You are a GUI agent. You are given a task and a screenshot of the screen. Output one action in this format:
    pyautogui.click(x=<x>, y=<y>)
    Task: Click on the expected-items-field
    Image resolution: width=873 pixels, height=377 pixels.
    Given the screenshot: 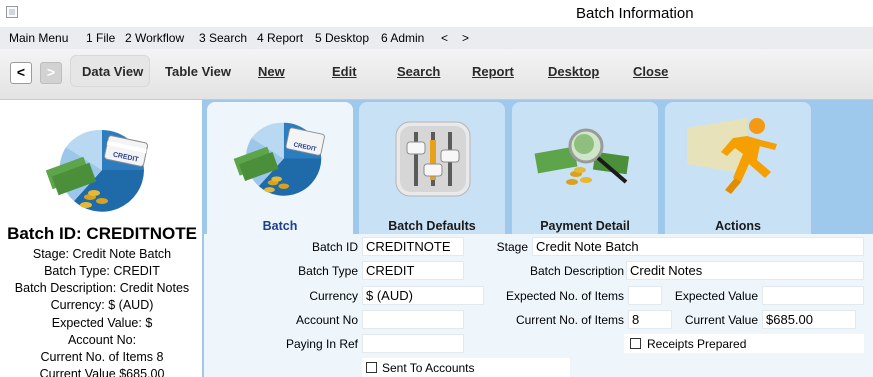 What is the action you would take?
    pyautogui.click(x=645, y=295)
    